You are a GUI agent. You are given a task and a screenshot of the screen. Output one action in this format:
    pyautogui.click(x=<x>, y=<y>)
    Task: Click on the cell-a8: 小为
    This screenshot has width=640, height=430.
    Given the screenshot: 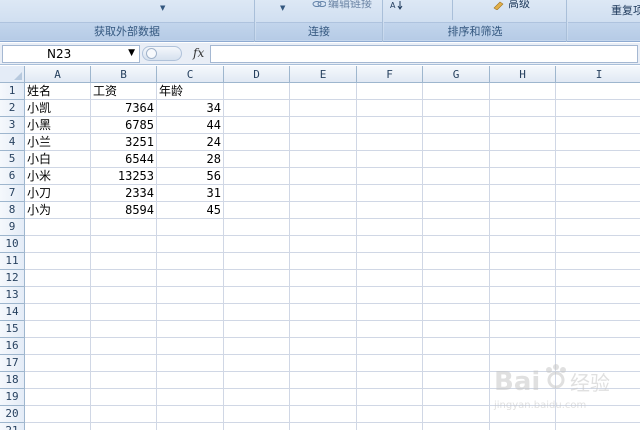 What is the action you would take?
    pyautogui.click(x=57, y=210)
    